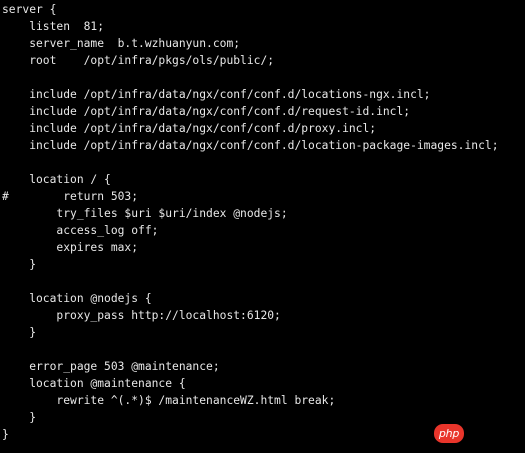 The width and height of the screenshot is (525, 453). Describe the element at coordinates (77, 298) in the screenshot. I see `config-line: location @nodejs {` at that location.